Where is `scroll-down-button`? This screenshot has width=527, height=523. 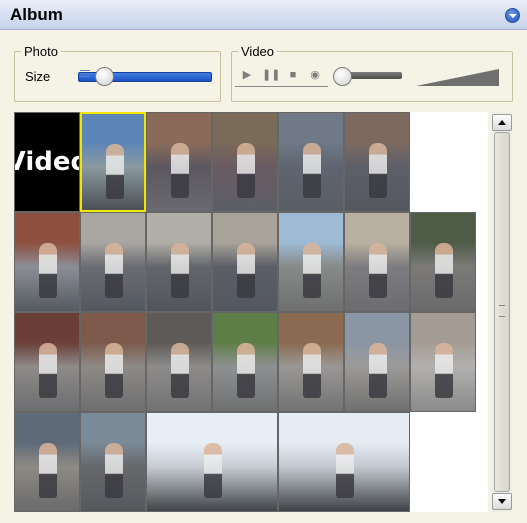 scroll-down-button is located at coordinates (502, 501).